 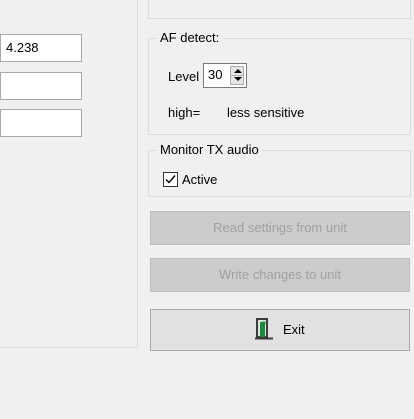 I want to click on read-settings-button-label: Read settings from unit, so click(x=280, y=227).